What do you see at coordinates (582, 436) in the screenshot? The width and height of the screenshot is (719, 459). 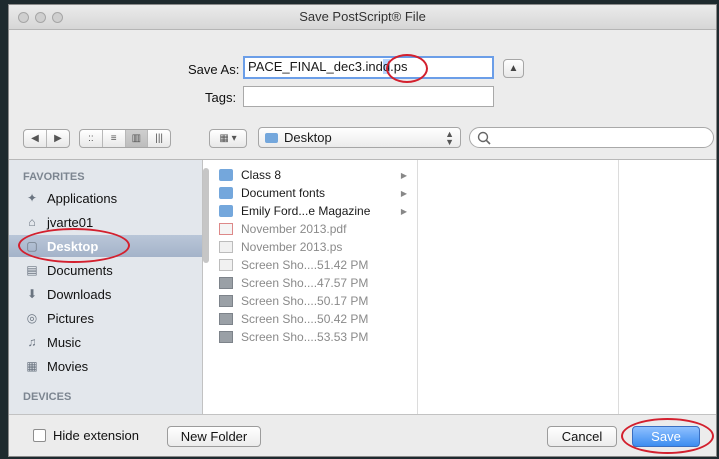 I see `cancel-button: Cancel` at bounding box center [582, 436].